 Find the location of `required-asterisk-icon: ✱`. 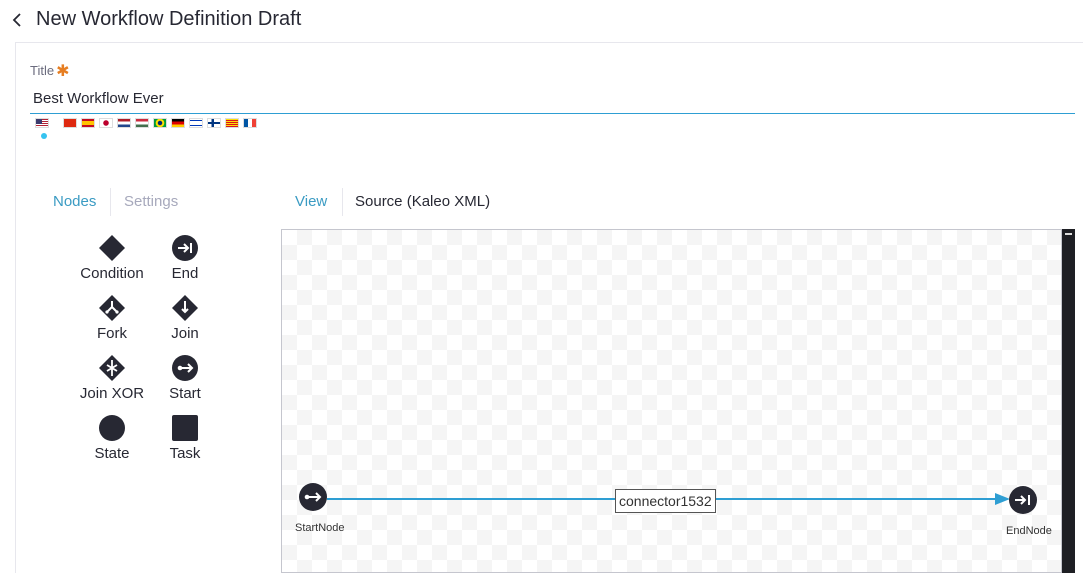

required-asterisk-icon: ✱ is located at coordinates (63, 71).